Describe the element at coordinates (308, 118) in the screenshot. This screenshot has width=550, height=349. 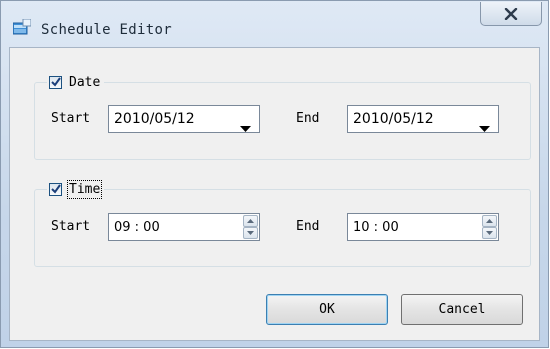
I see `date-end-label: End` at that location.